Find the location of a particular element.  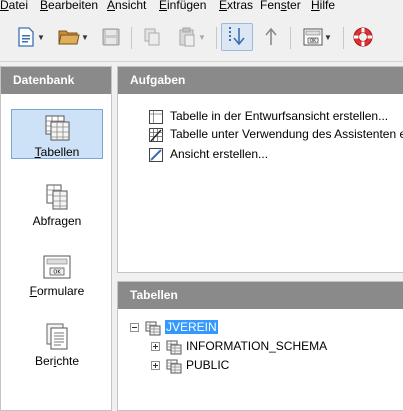

reports-icon is located at coordinates (57, 336).